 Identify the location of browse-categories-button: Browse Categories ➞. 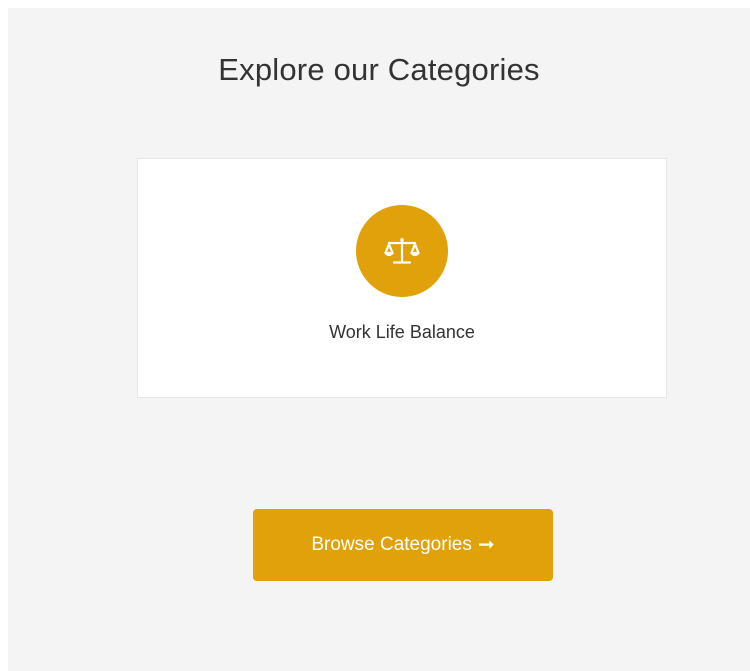
(403, 545).